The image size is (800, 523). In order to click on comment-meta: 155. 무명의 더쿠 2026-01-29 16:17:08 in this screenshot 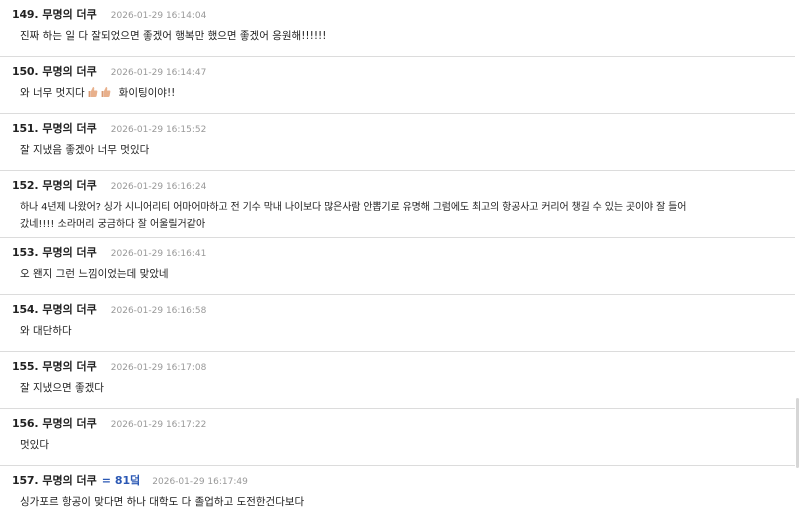, I will do `click(109, 366)`.